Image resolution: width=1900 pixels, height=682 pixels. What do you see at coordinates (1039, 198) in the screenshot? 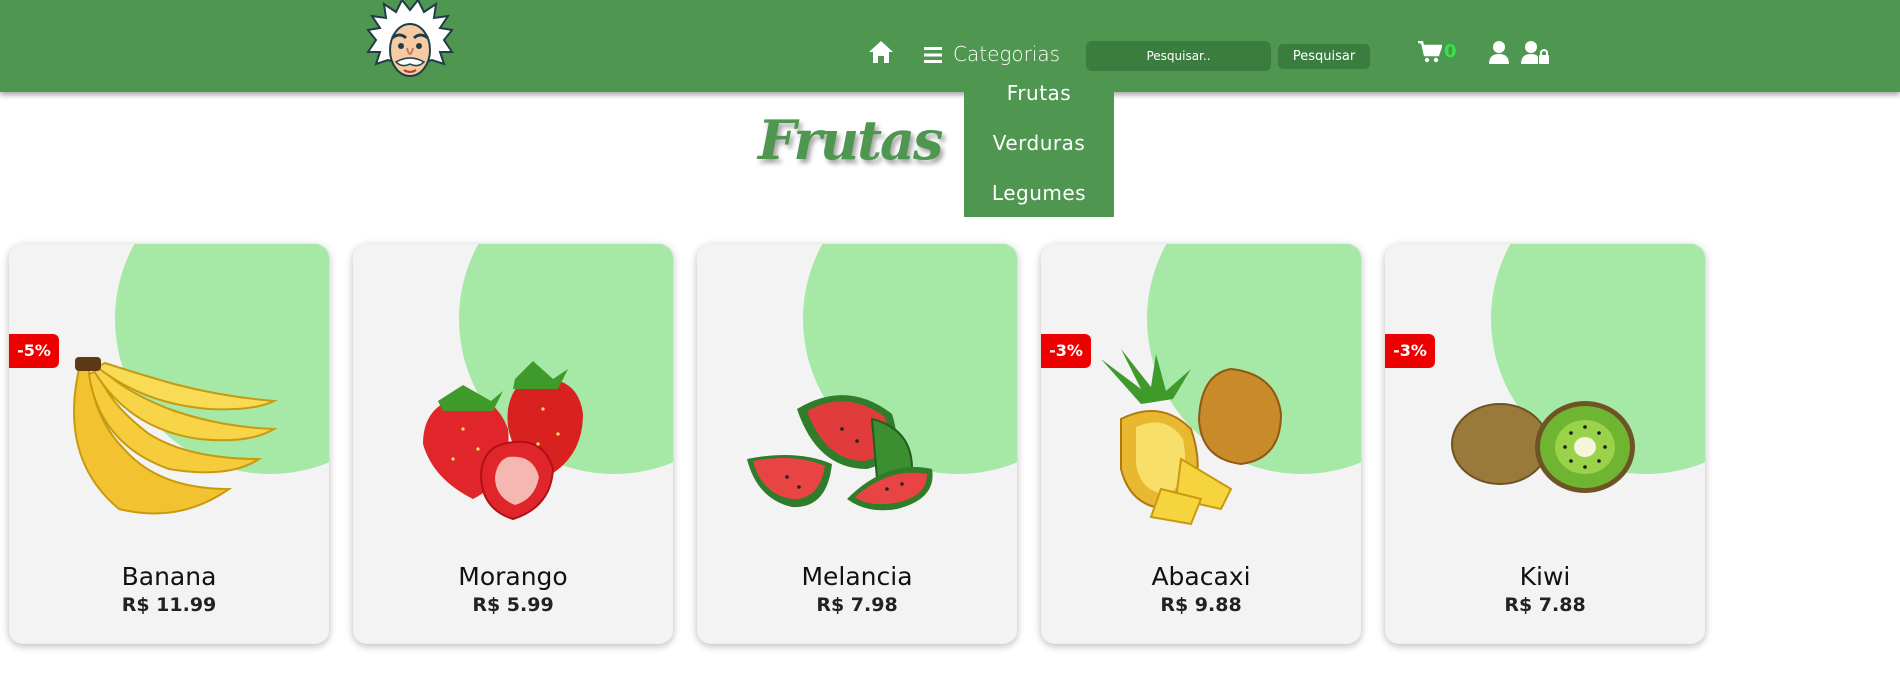
I see `dropdown-item-legumes: Legumes` at bounding box center [1039, 198].